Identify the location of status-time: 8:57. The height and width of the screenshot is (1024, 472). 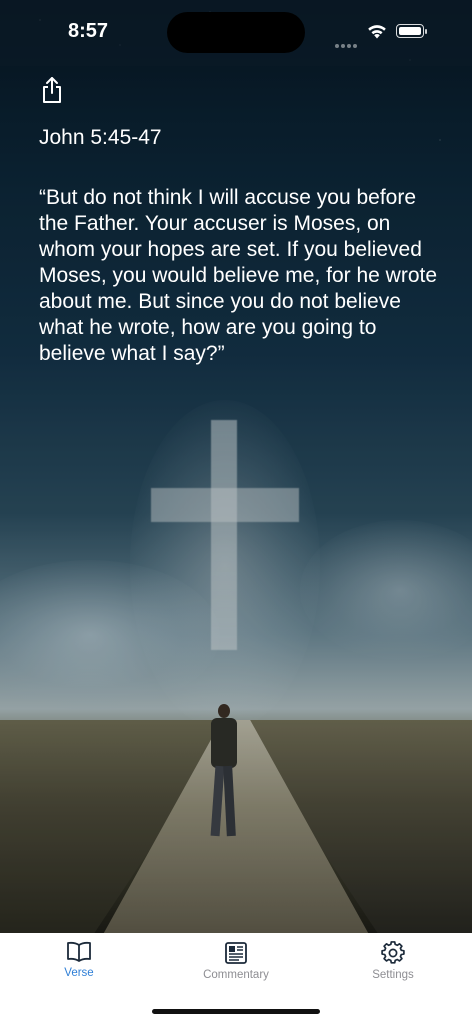
(88, 31).